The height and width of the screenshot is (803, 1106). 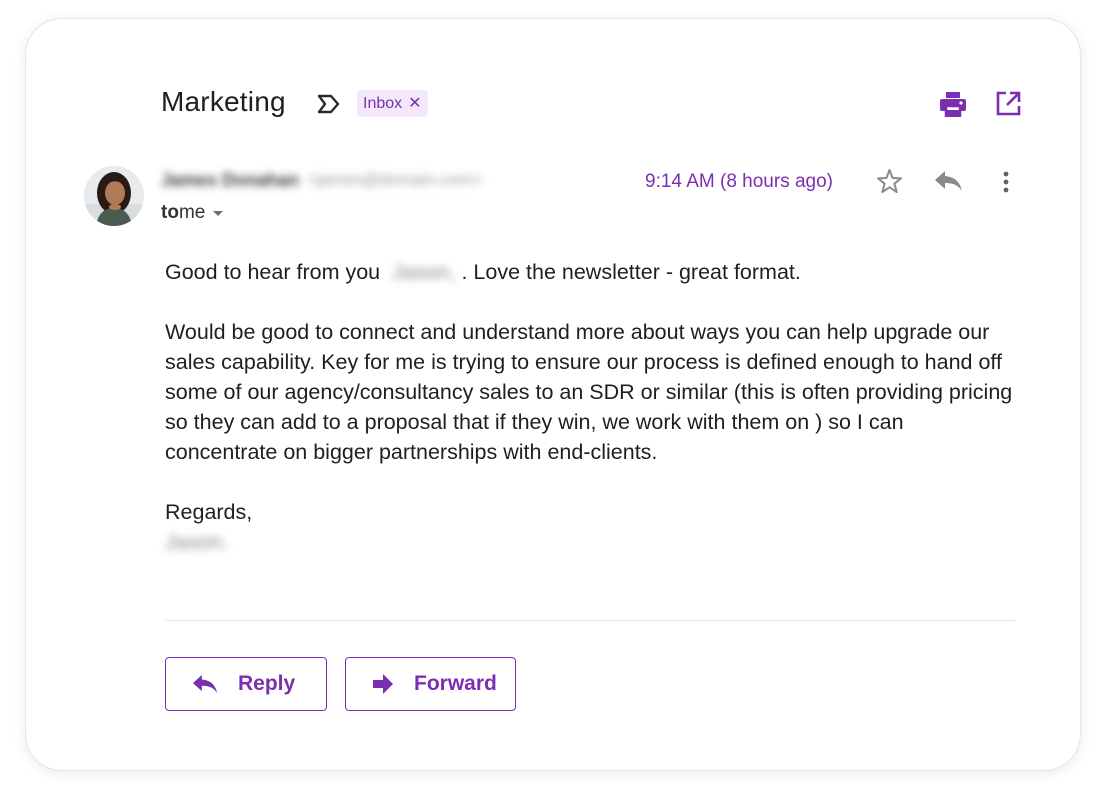 I want to click on sender-avatar, so click(x=114, y=196).